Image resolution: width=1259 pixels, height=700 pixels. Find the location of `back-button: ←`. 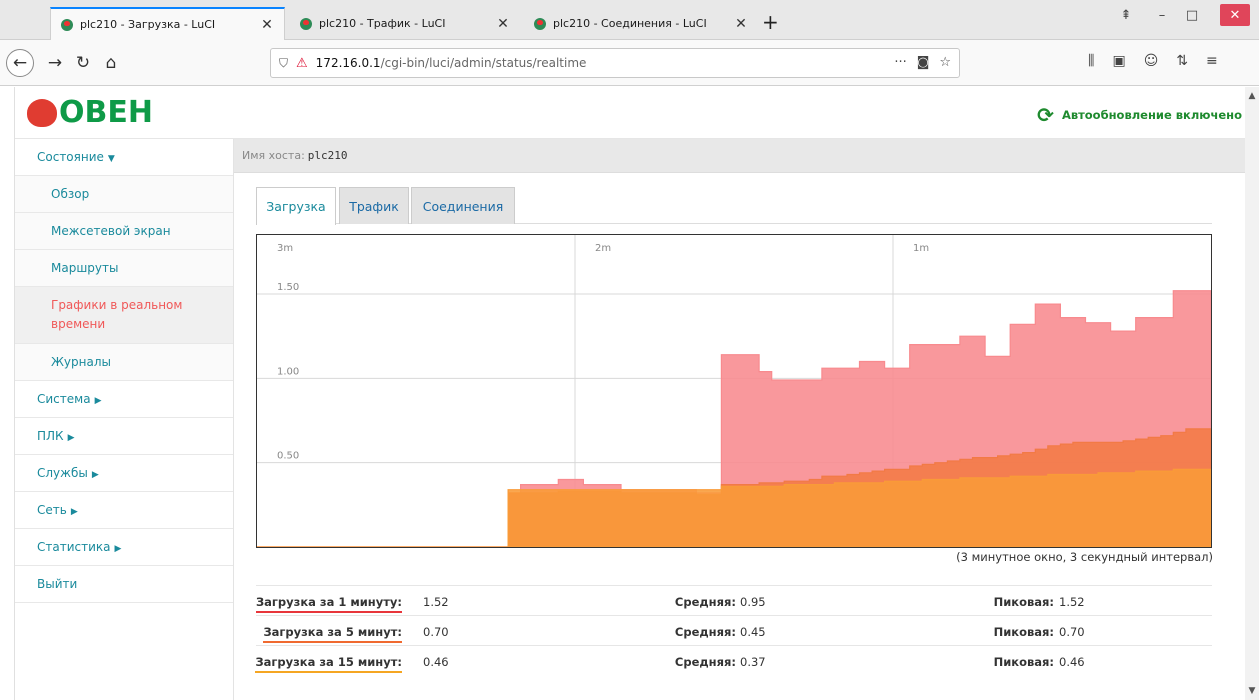

back-button: ← is located at coordinates (20, 63).